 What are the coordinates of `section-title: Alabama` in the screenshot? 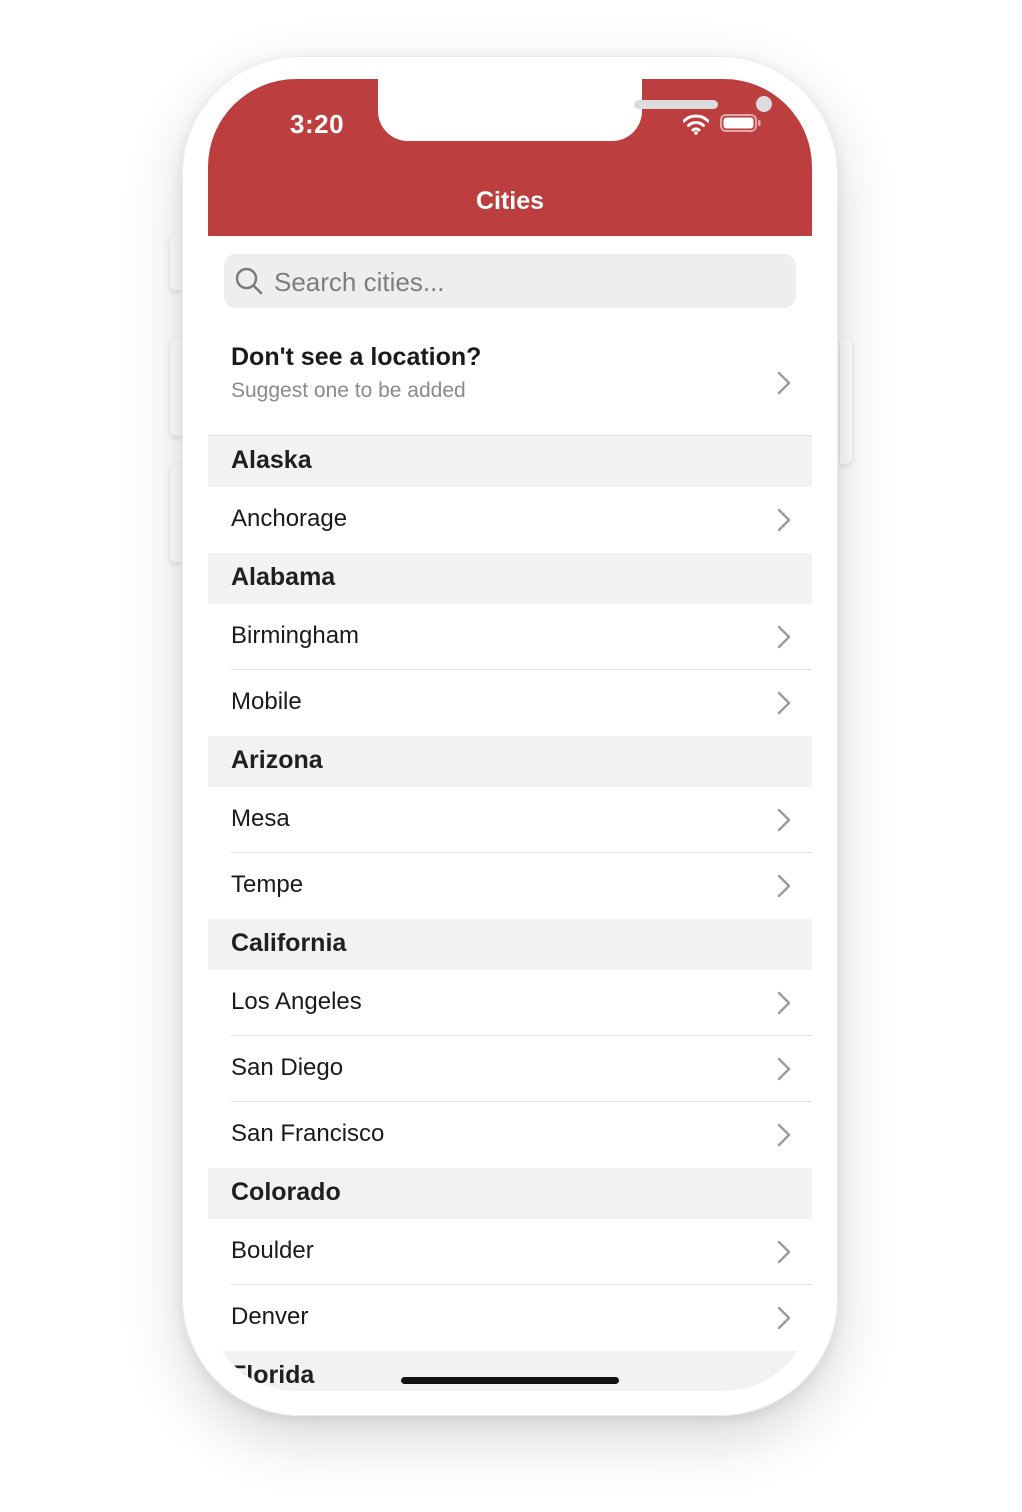 It's located at (283, 577).